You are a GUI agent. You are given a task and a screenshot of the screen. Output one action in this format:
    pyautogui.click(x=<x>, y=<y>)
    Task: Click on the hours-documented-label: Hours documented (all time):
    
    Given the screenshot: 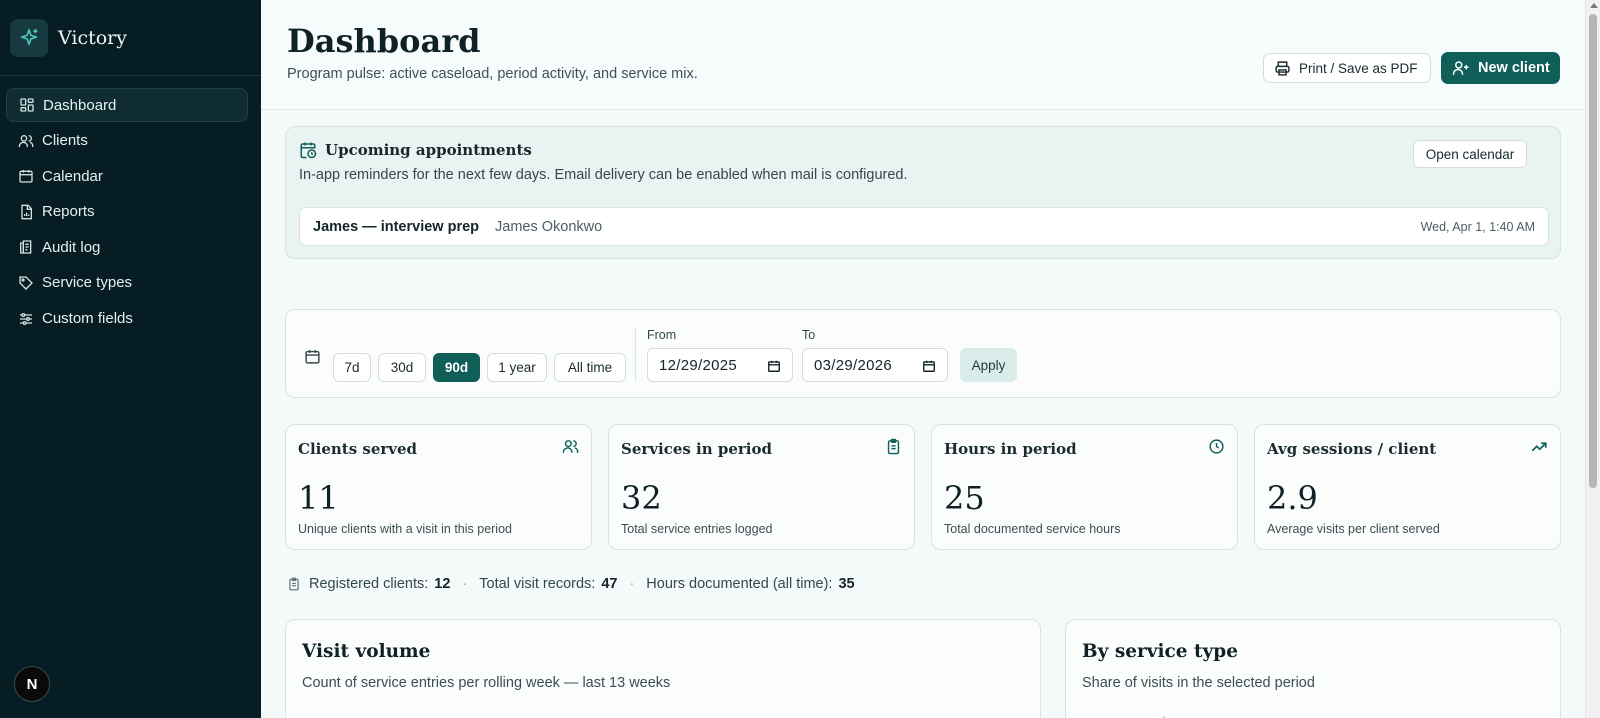 What is the action you would take?
    pyautogui.click(x=739, y=584)
    